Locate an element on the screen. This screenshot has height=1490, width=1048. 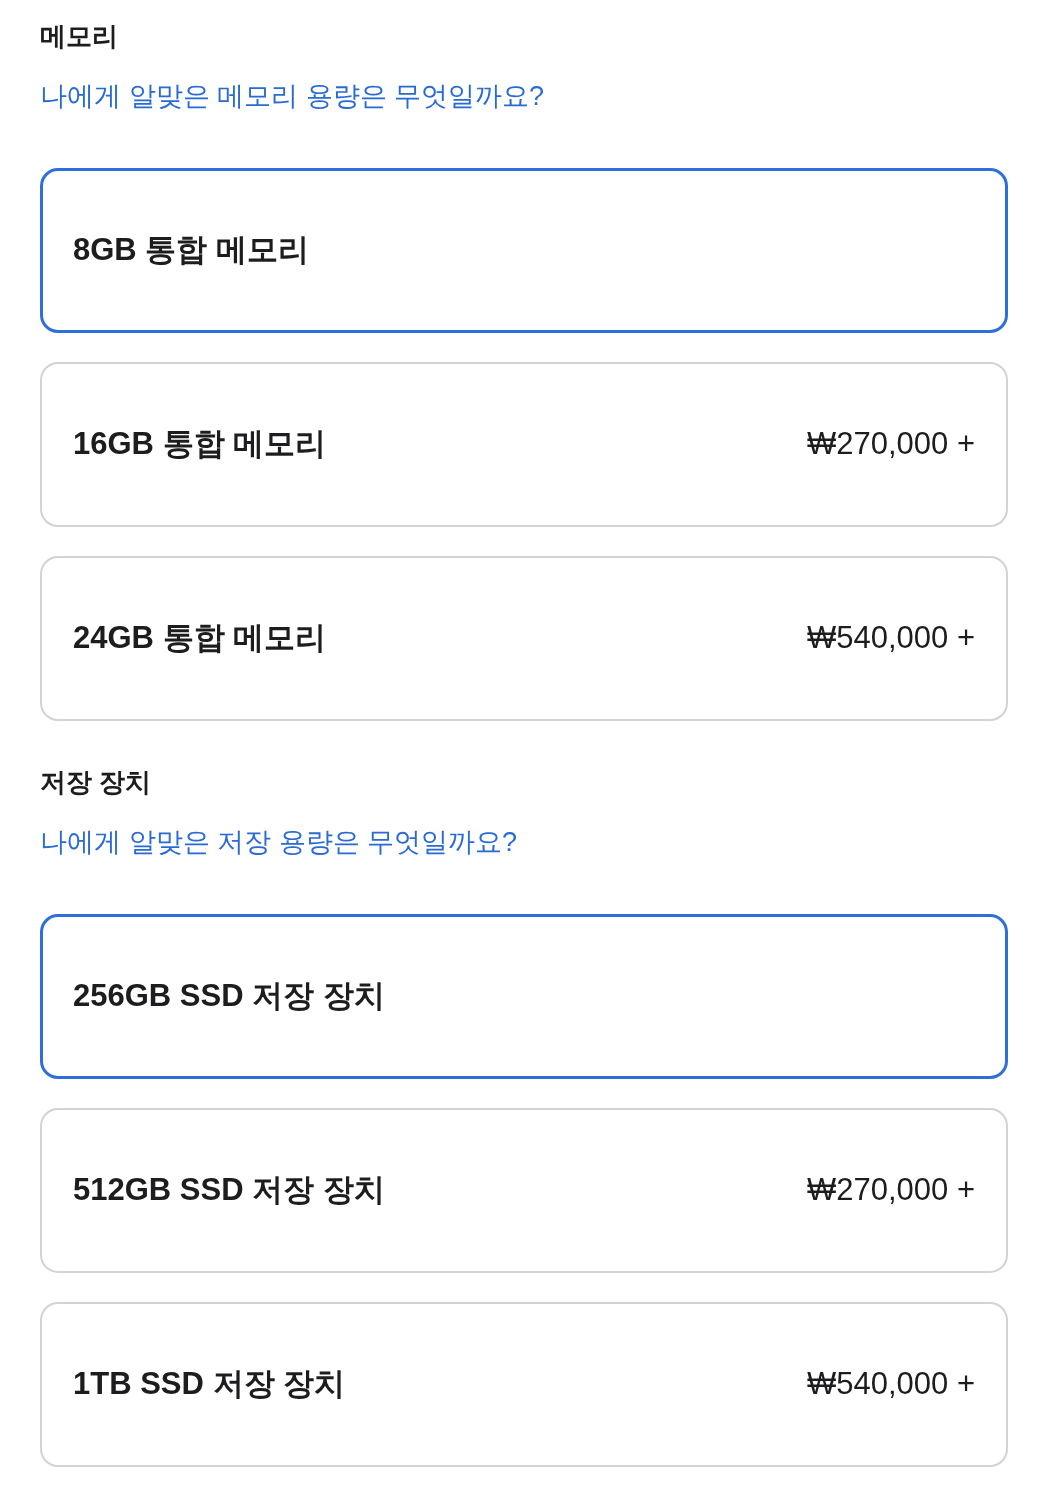
option-label: 256GB SSD 저장 장치 is located at coordinates (229, 996).